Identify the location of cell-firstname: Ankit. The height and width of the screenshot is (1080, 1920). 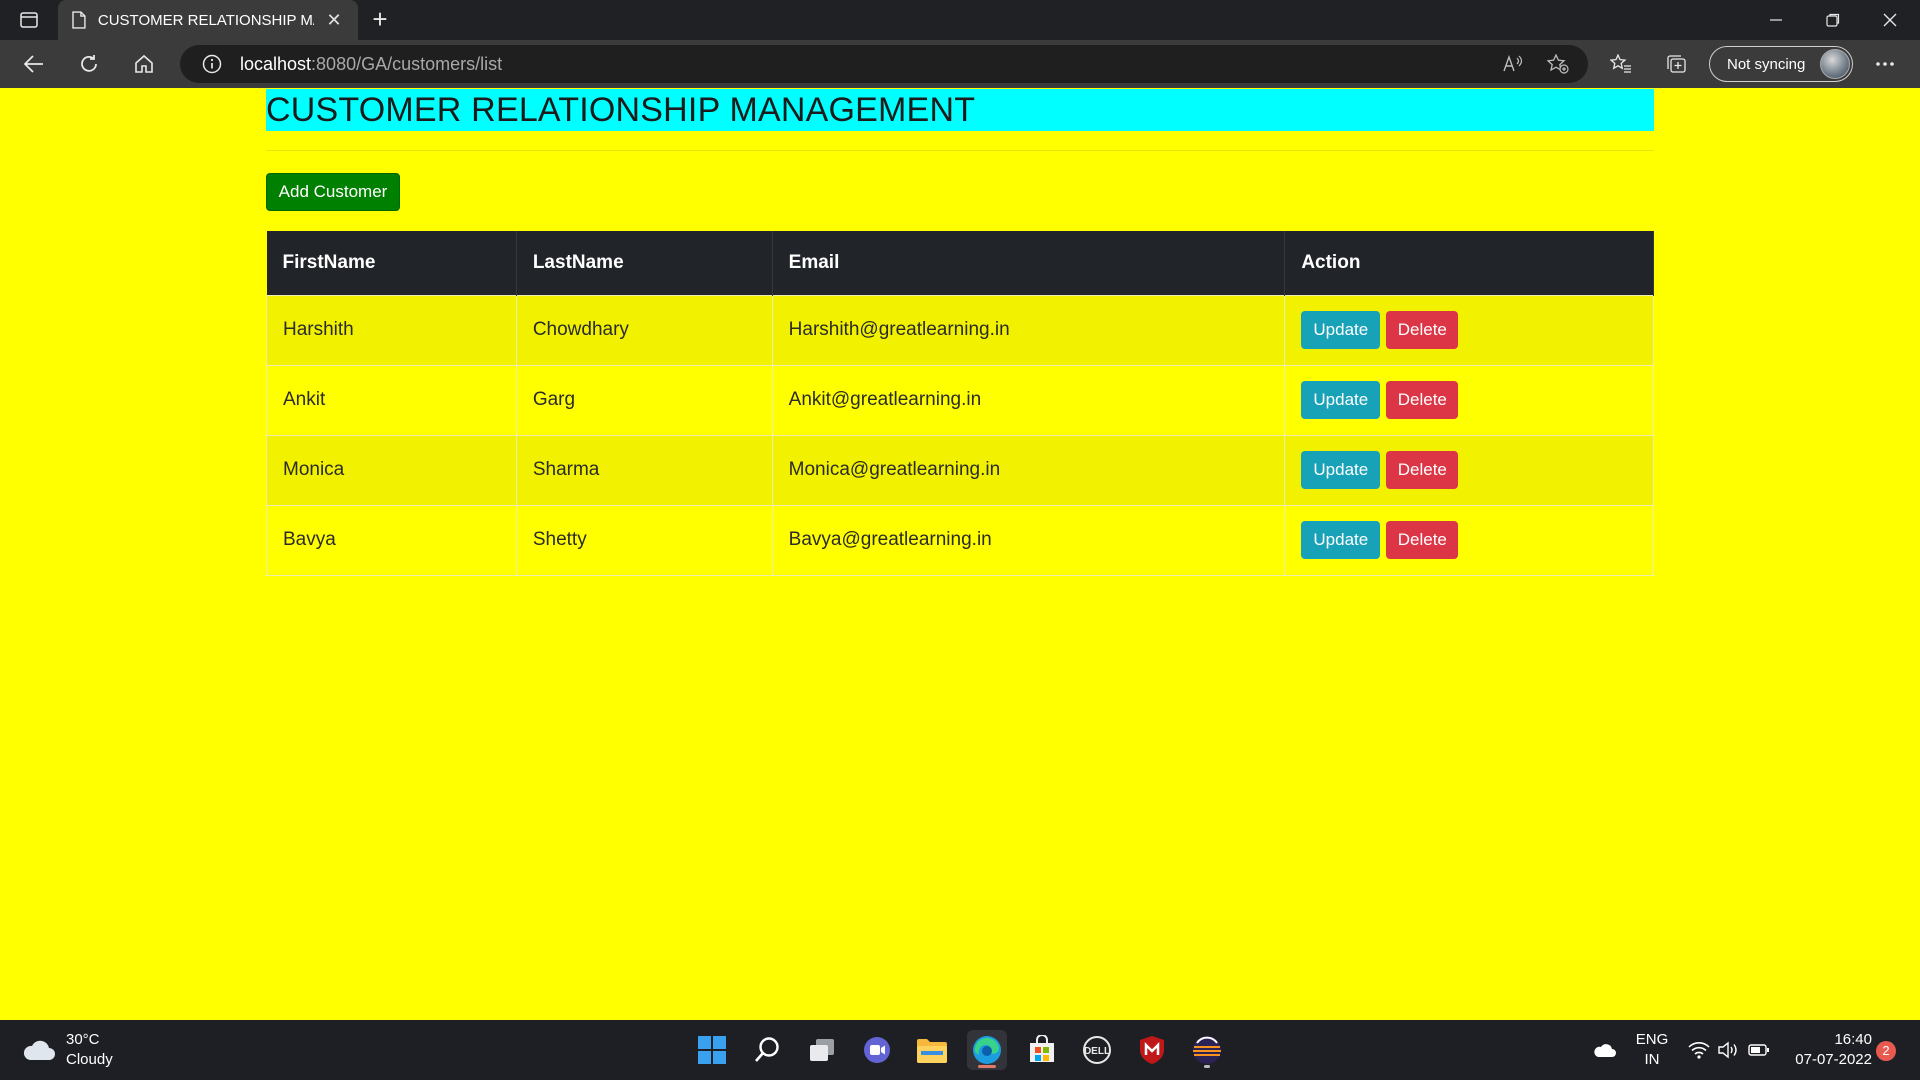
(391, 400).